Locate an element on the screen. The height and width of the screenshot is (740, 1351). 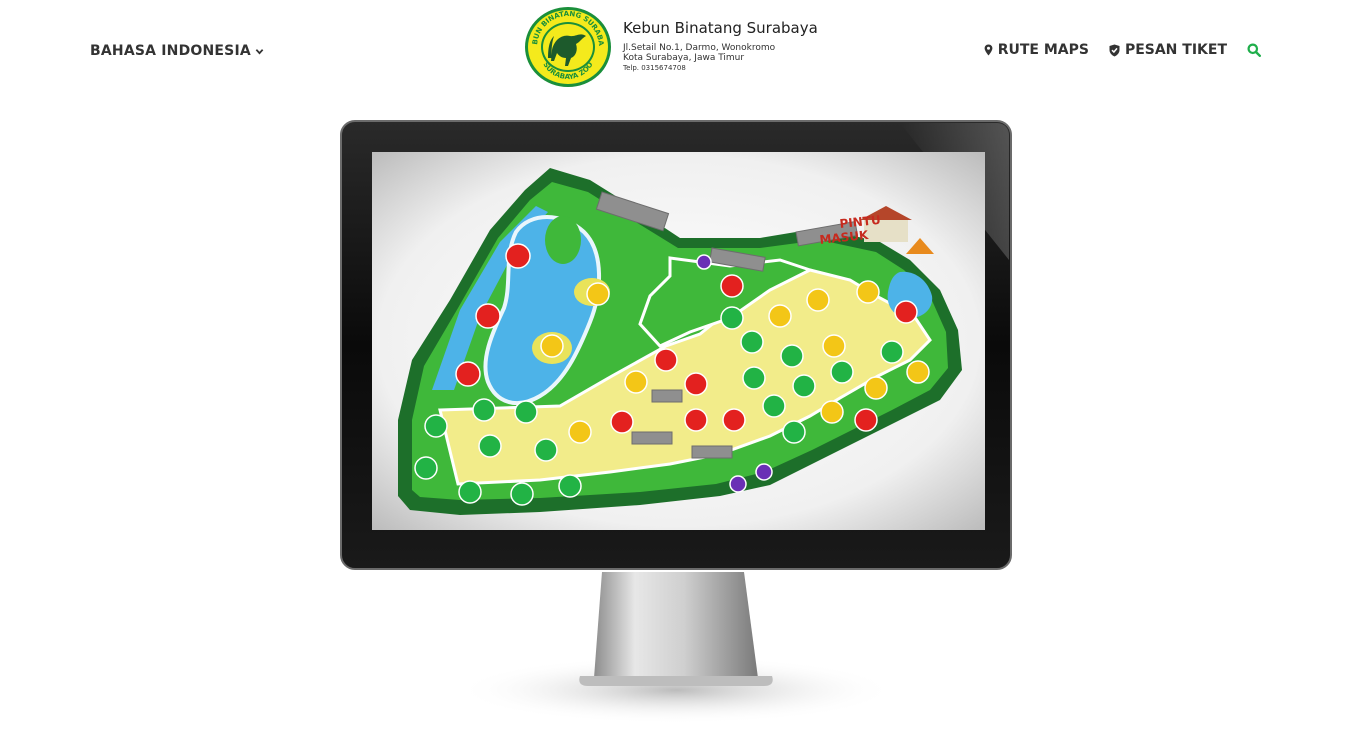
monitor-base is located at coordinates (676, 681).